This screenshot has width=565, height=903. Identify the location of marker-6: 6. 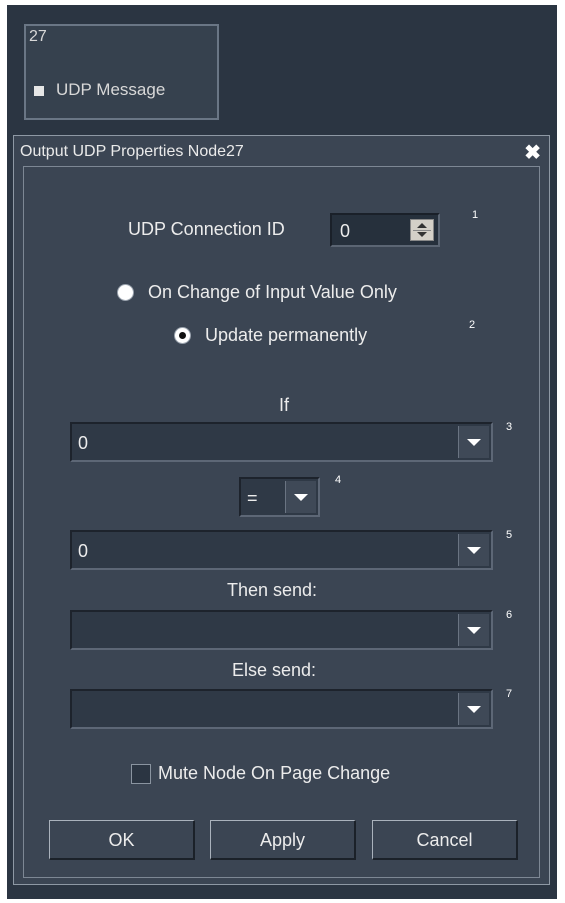
(509, 615).